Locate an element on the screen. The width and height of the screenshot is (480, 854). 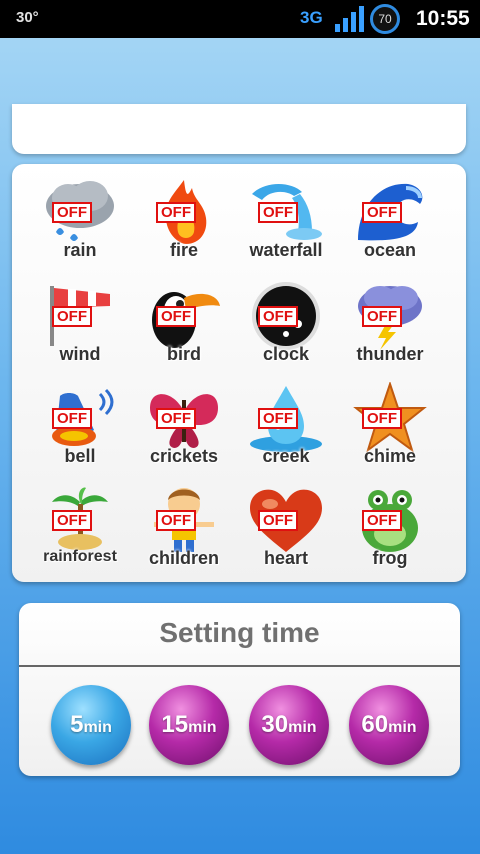
sound-tile-thunder: OFF thunder is located at coordinates (390, 324).